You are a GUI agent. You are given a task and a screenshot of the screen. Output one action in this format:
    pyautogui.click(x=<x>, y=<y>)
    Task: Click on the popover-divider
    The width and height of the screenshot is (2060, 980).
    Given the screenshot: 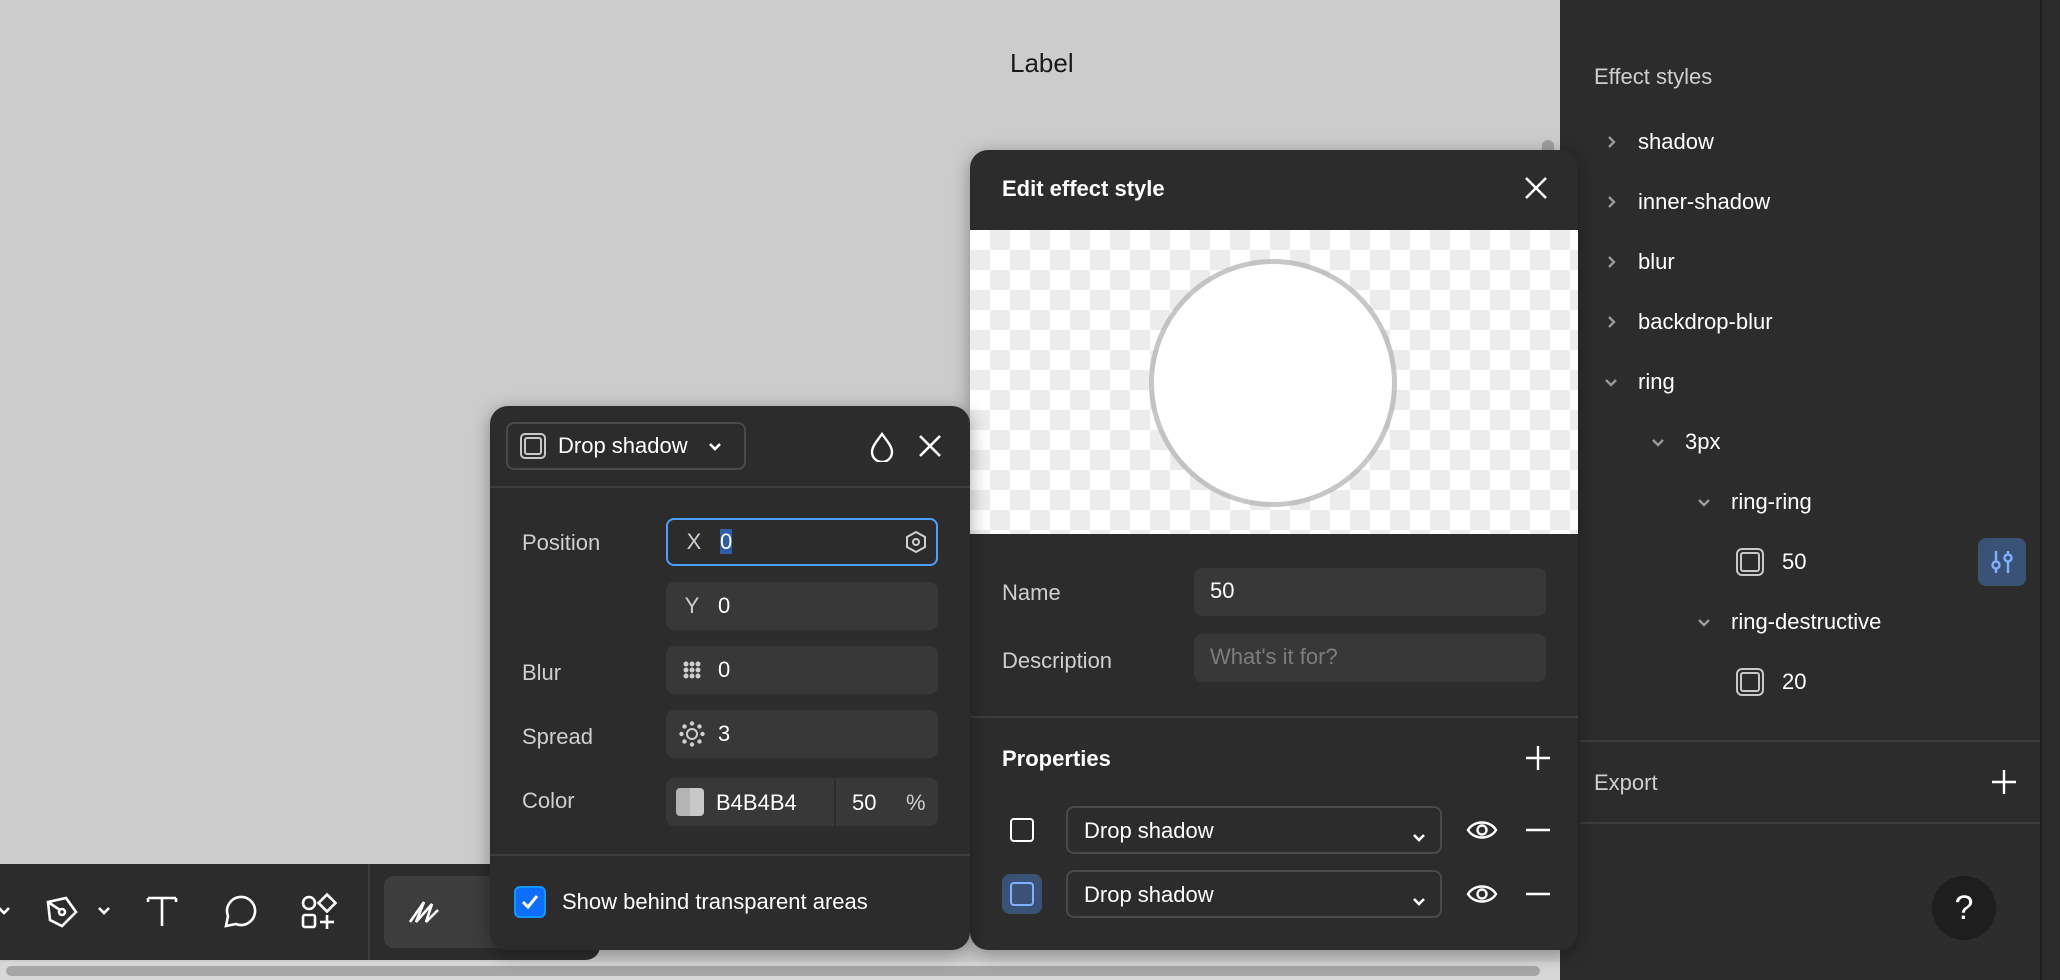 What is the action you would take?
    pyautogui.click(x=730, y=487)
    